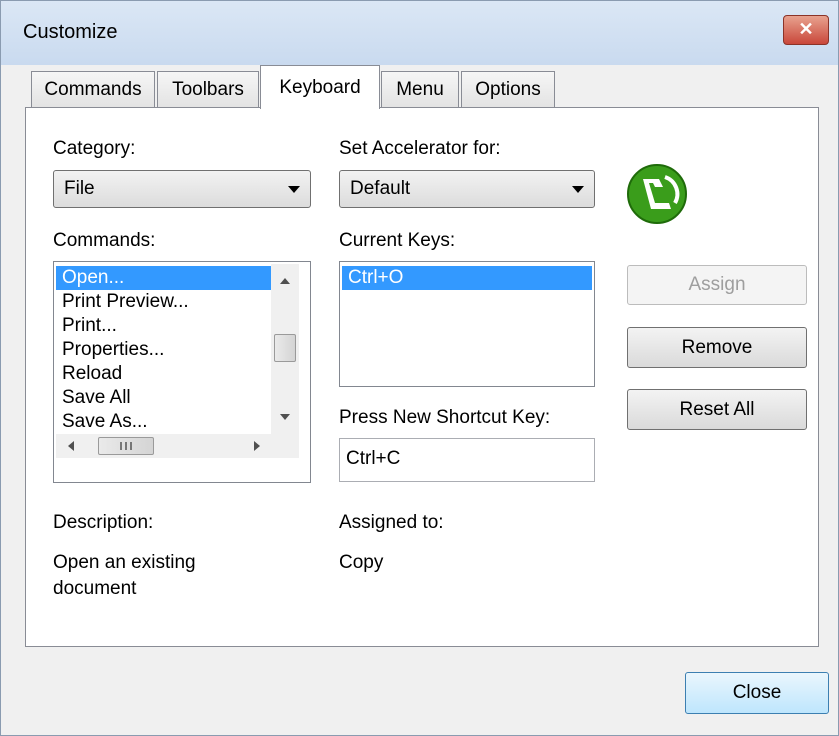 The width and height of the screenshot is (839, 736). Describe the element at coordinates (104, 240) in the screenshot. I see `commands-label: Commands:` at that location.